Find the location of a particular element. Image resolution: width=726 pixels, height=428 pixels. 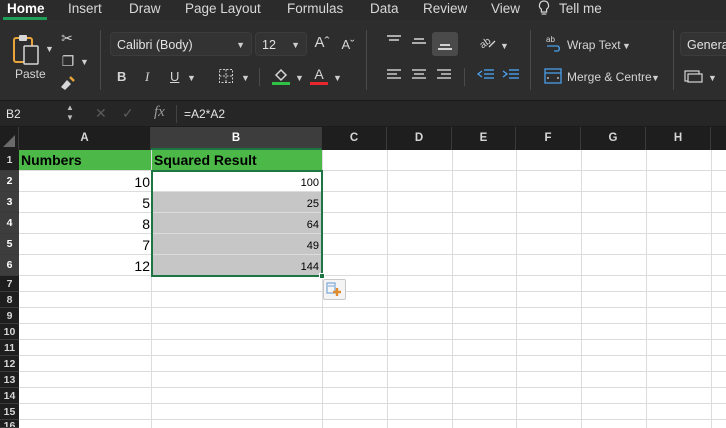

copy-chevron-icon: ▼ is located at coordinates (84, 62).